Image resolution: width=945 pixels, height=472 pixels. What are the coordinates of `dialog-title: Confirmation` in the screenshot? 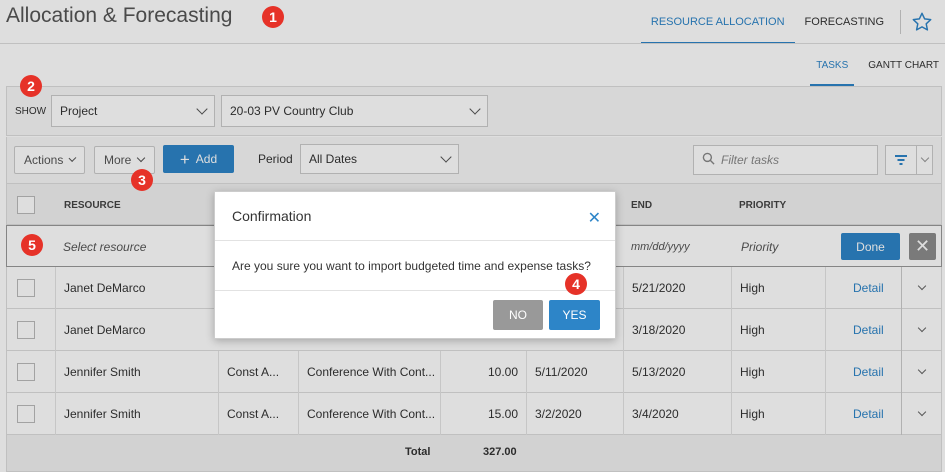 It's located at (272, 216).